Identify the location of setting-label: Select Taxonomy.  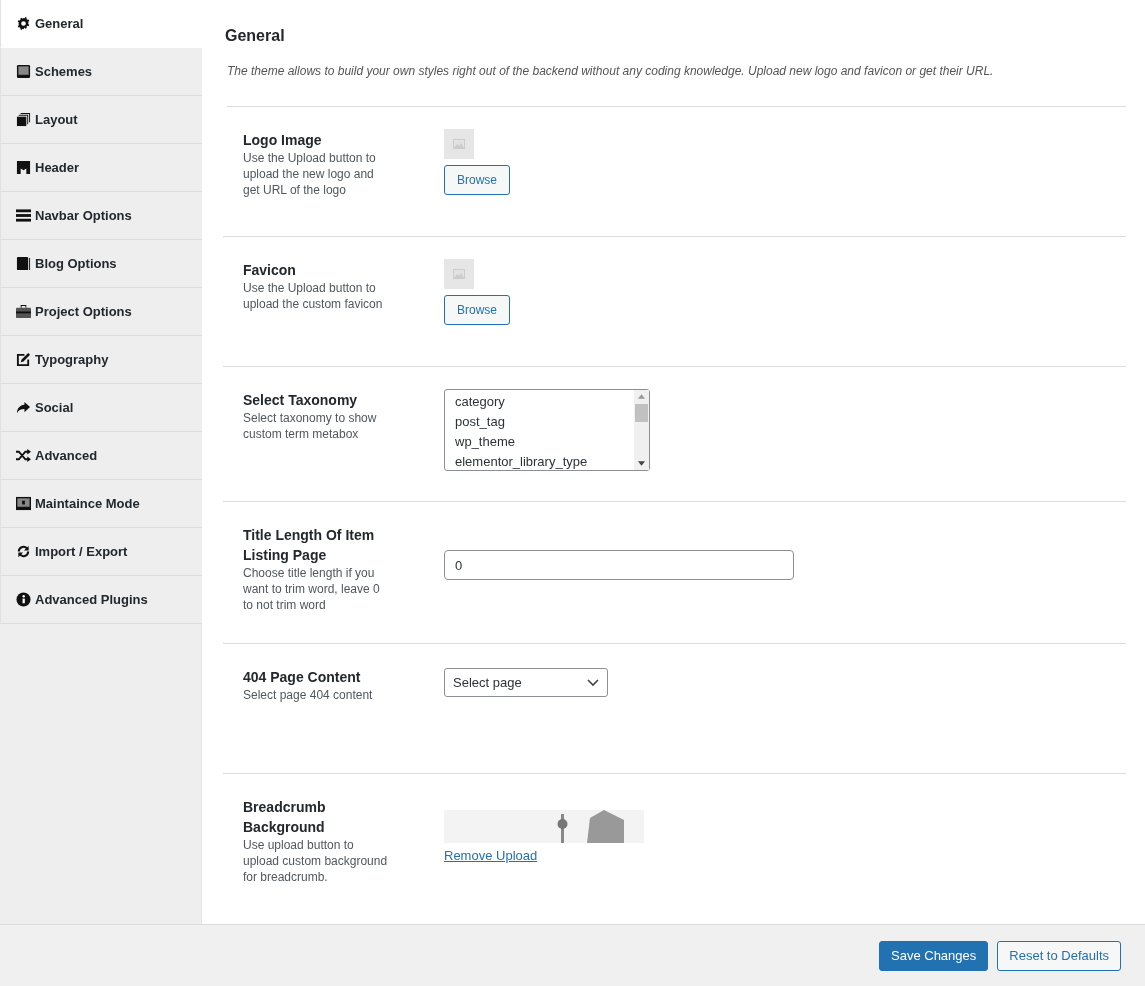
(301, 400).